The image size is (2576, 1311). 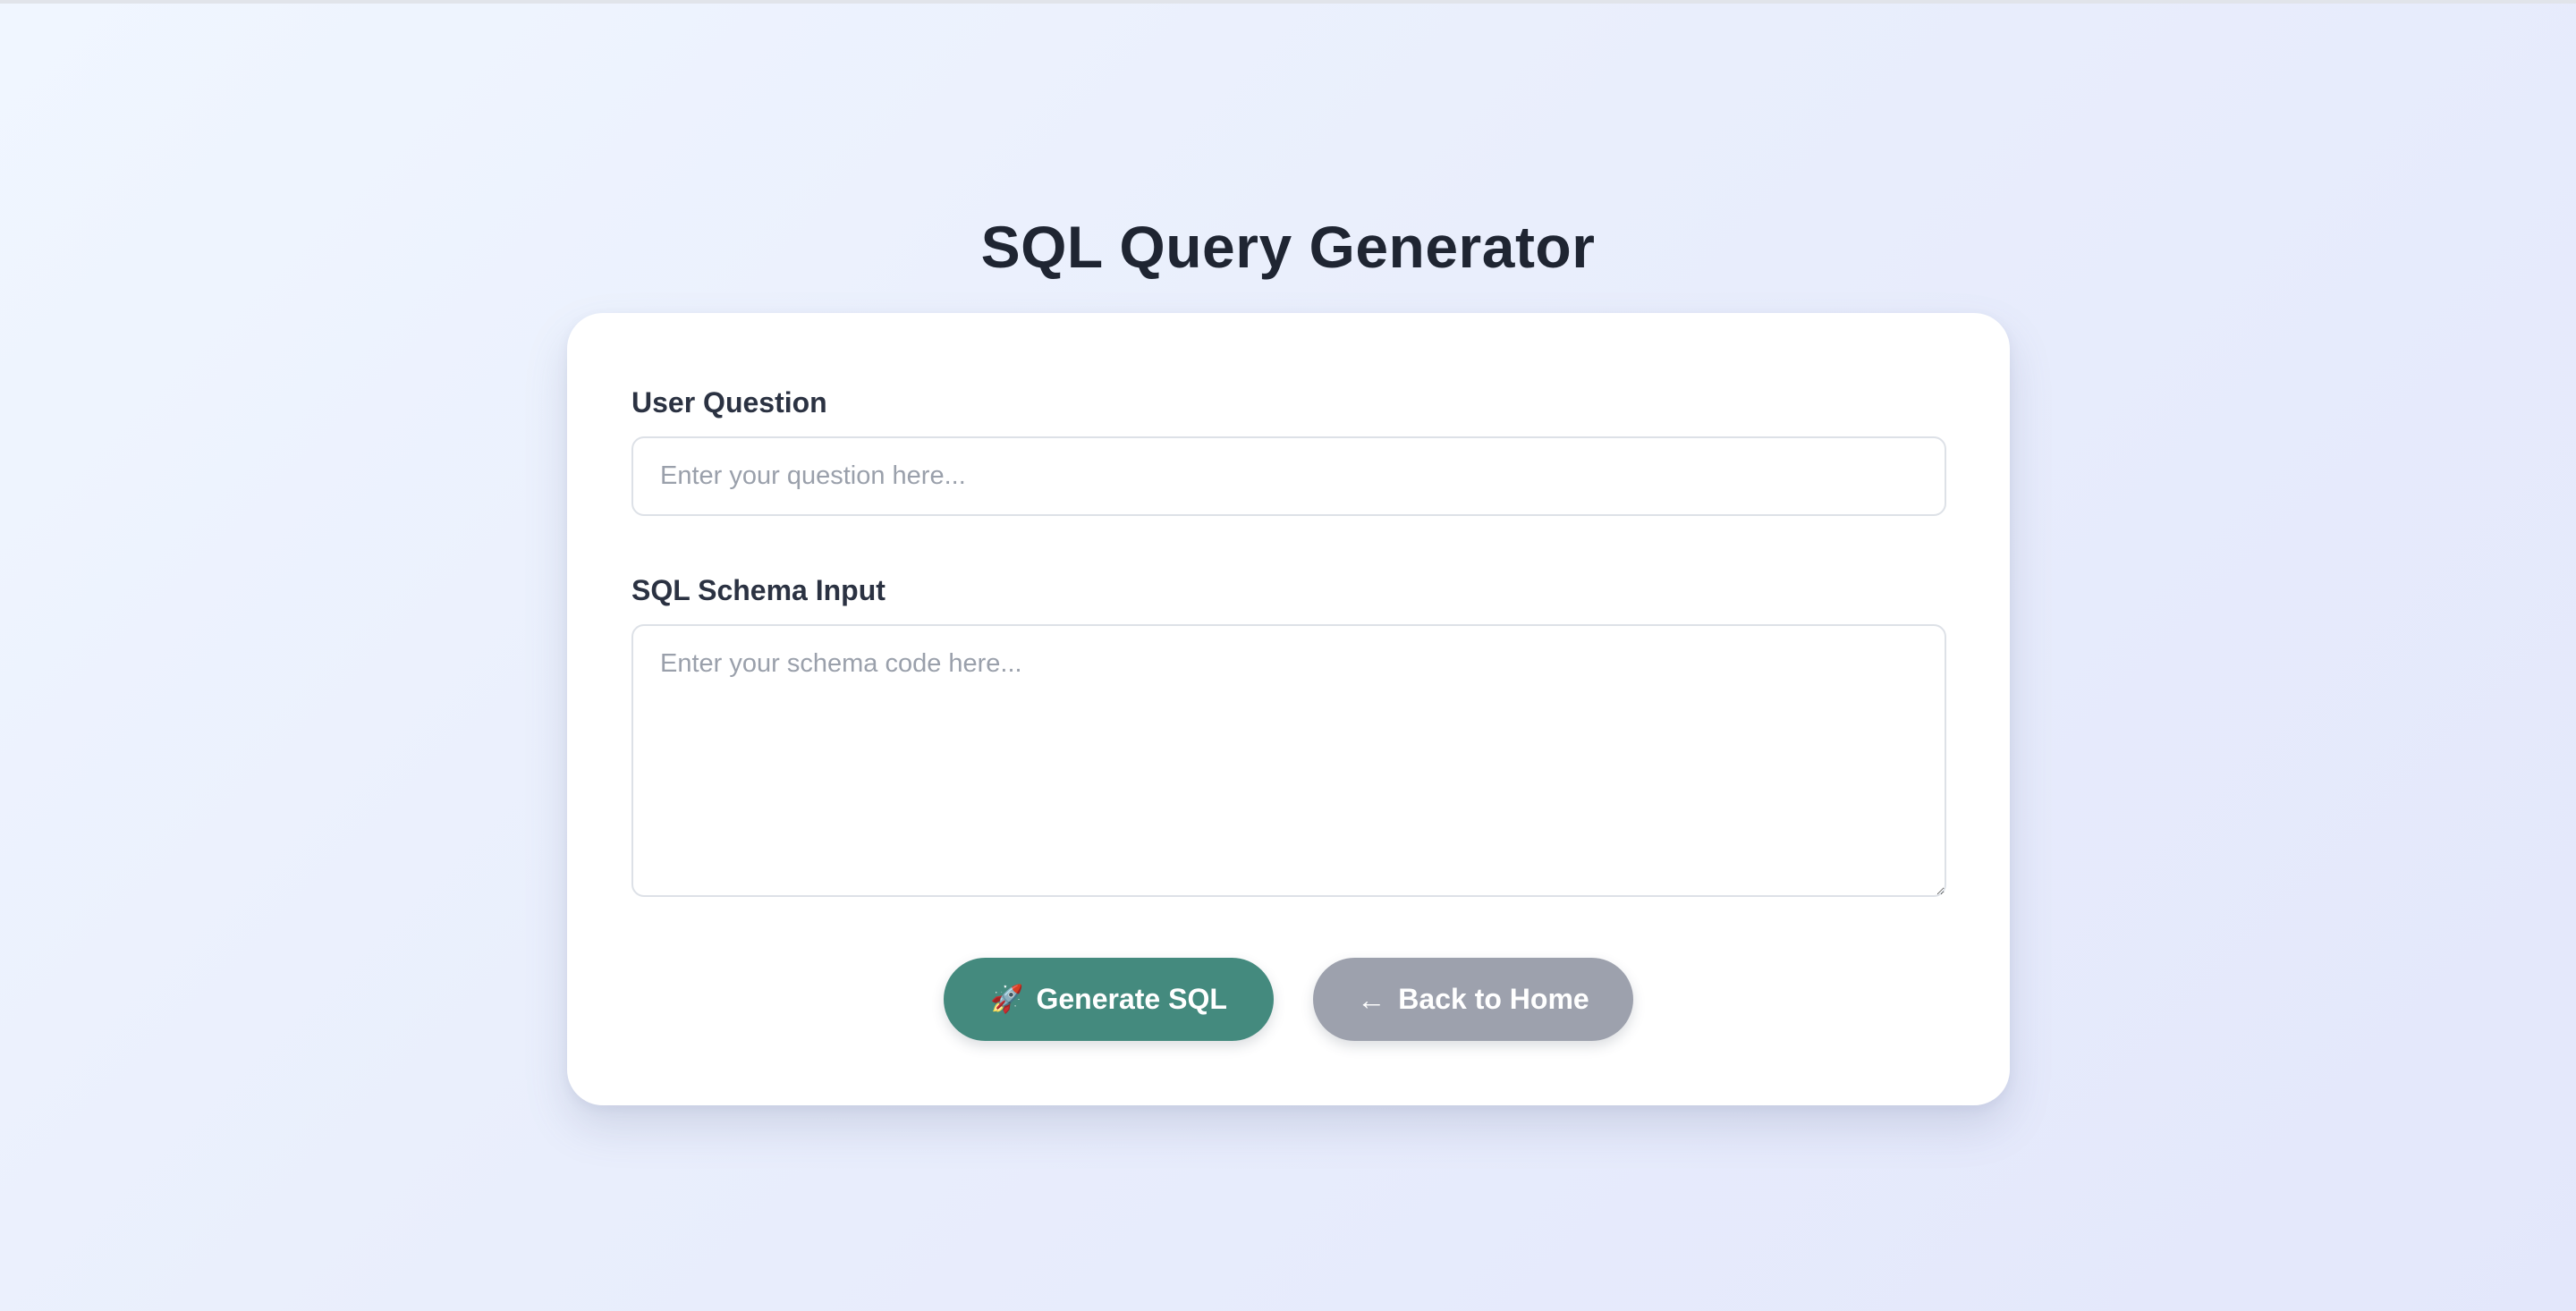 I want to click on back-to-home-button: ← Back to Home, so click(x=1473, y=999).